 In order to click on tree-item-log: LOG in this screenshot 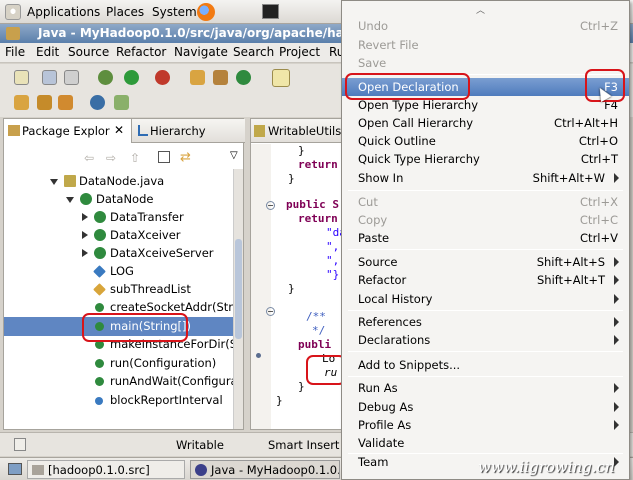, I will do `click(119, 271)`.